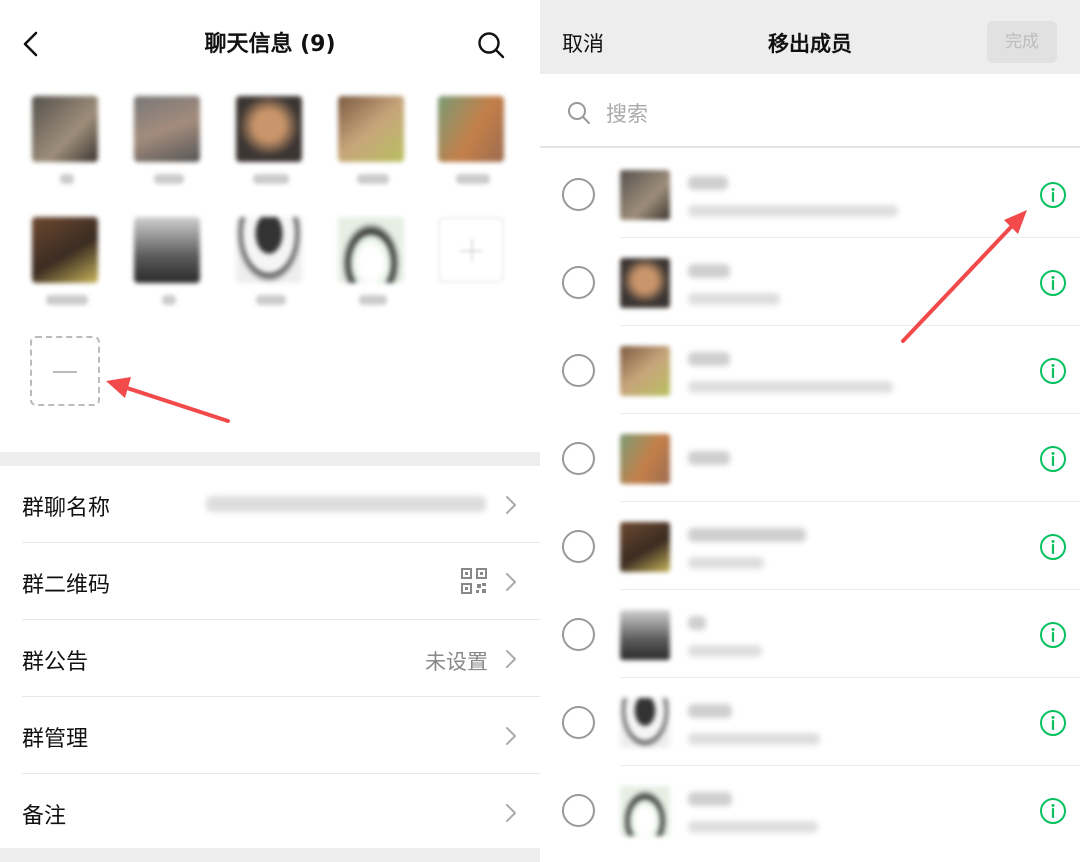 Image resolution: width=1080 pixels, height=862 pixels. I want to click on search-bar: 搜索, so click(810, 111).